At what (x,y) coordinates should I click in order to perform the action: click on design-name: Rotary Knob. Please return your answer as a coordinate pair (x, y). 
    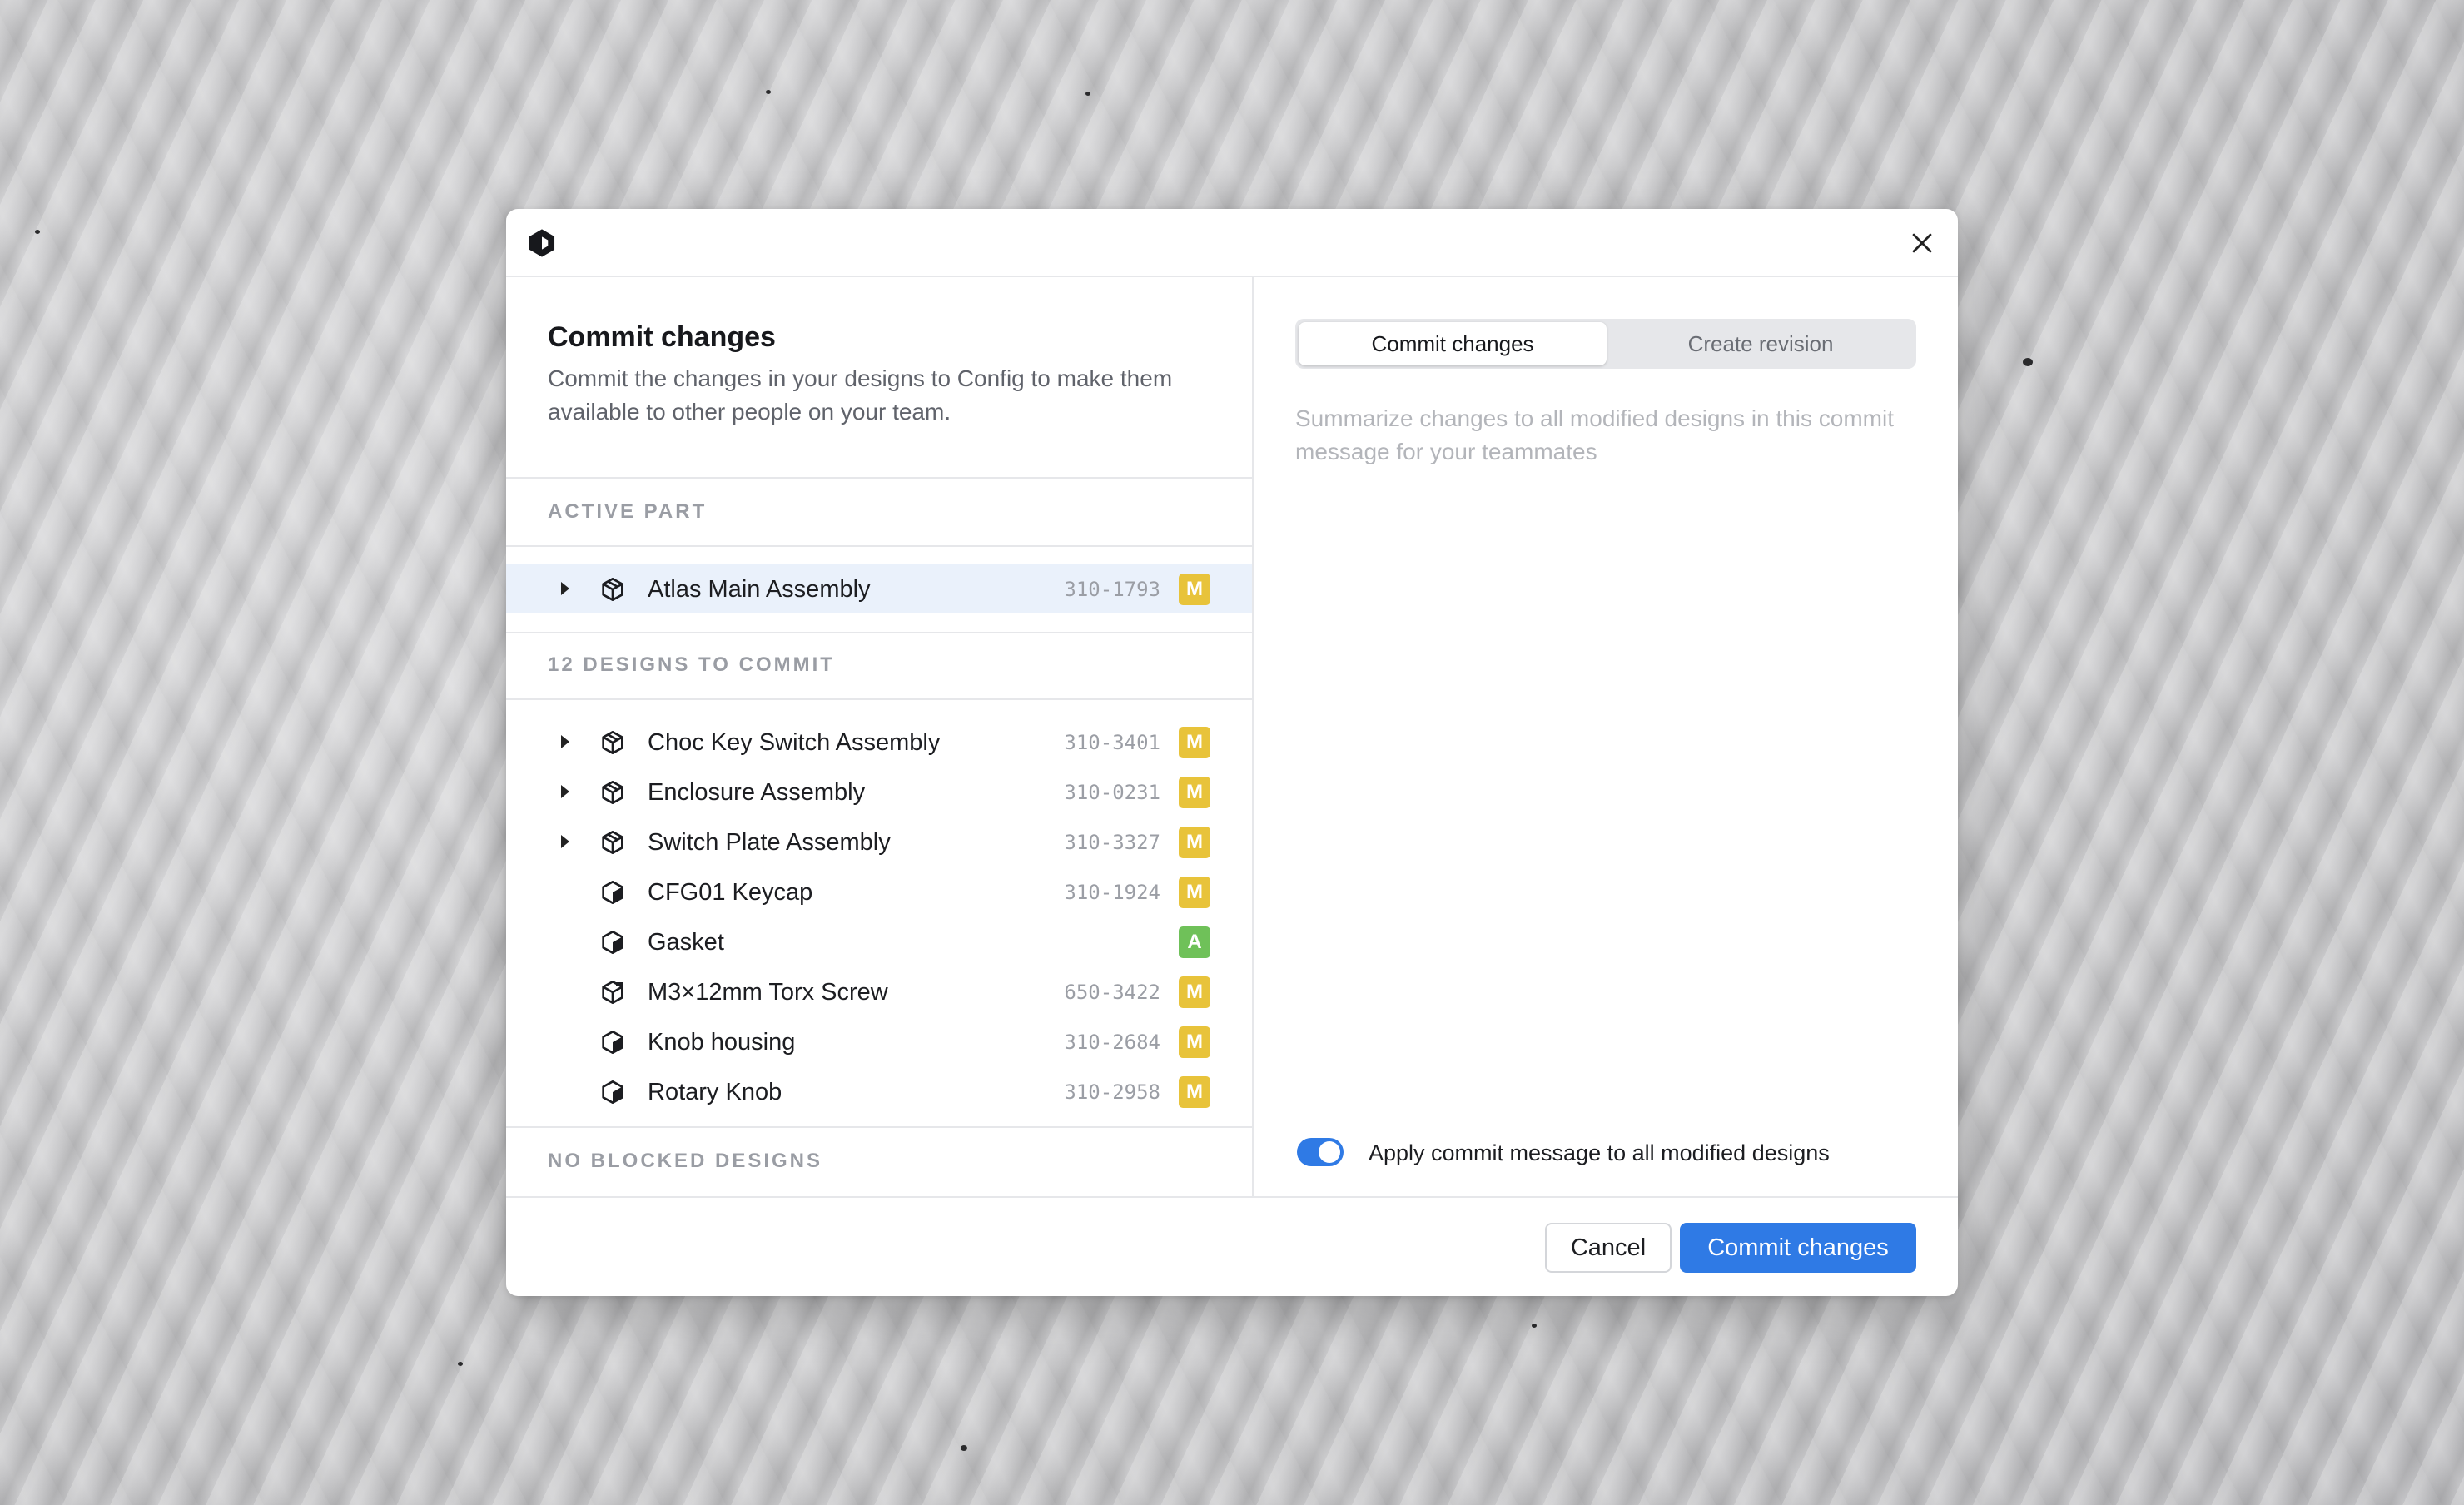
    Looking at the image, I should click on (715, 1092).